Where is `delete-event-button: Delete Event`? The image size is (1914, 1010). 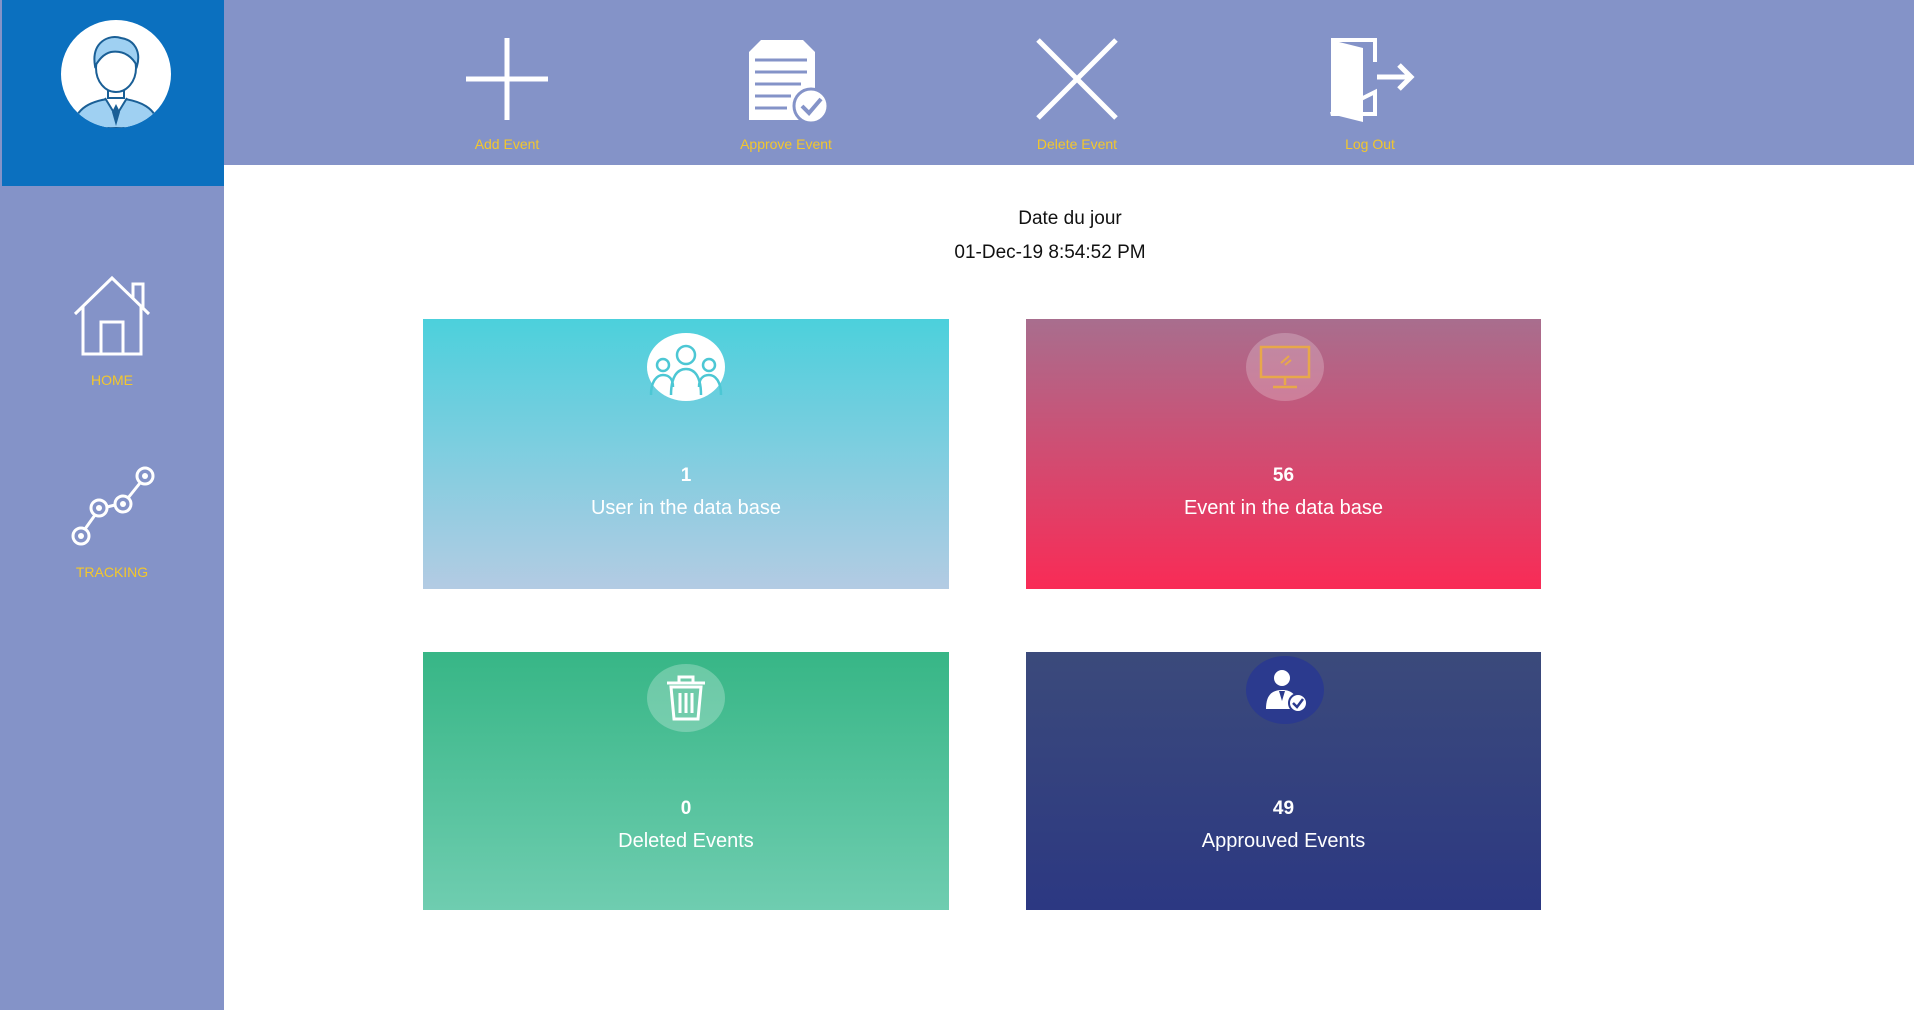
delete-event-button: Delete Event is located at coordinates (1077, 93).